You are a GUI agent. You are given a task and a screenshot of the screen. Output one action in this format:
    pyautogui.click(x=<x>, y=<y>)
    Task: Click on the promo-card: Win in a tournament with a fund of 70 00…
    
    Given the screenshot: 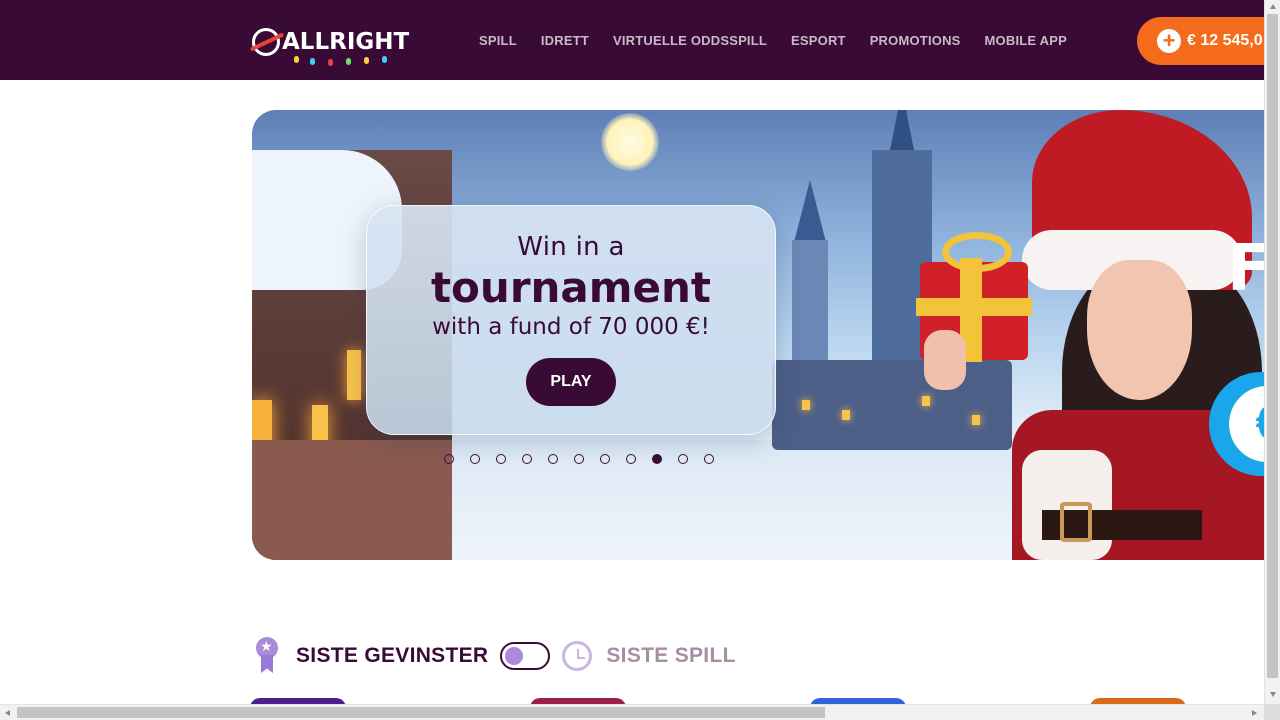 What is the action you would take?
    pyautogui.click(x=571, y=320)
    